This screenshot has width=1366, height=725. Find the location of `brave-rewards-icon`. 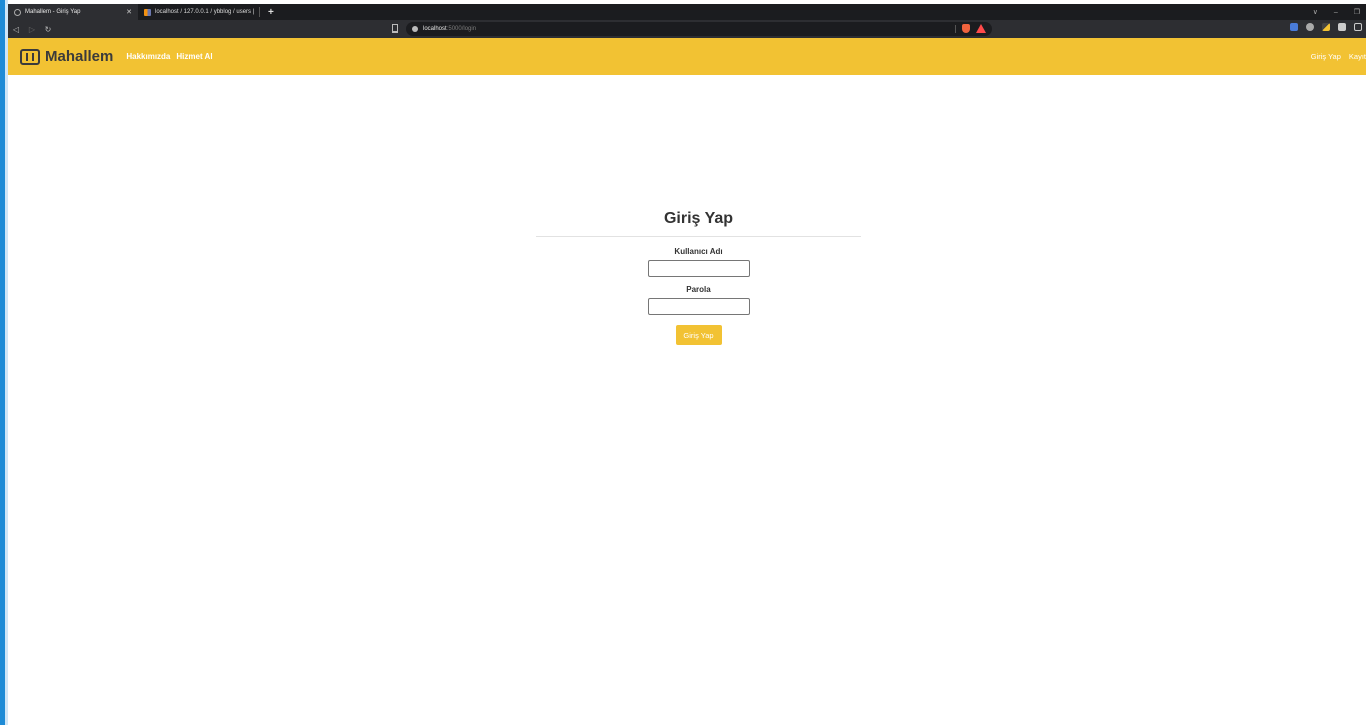

brave-rewards-icon is located at coordinates (981, 28).